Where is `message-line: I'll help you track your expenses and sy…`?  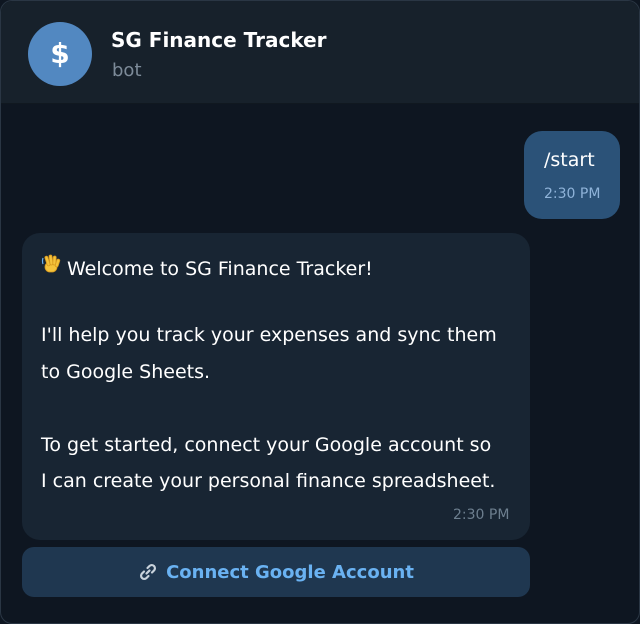
message-line: I'll help you track your expenses and sy… is located at coordinates (269, 335).